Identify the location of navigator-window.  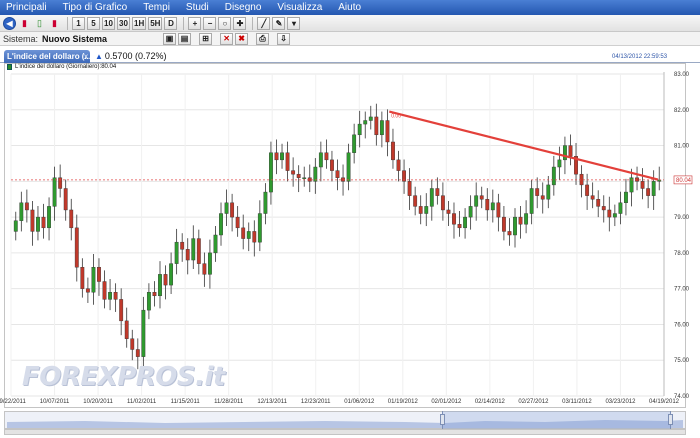
(556, 420).